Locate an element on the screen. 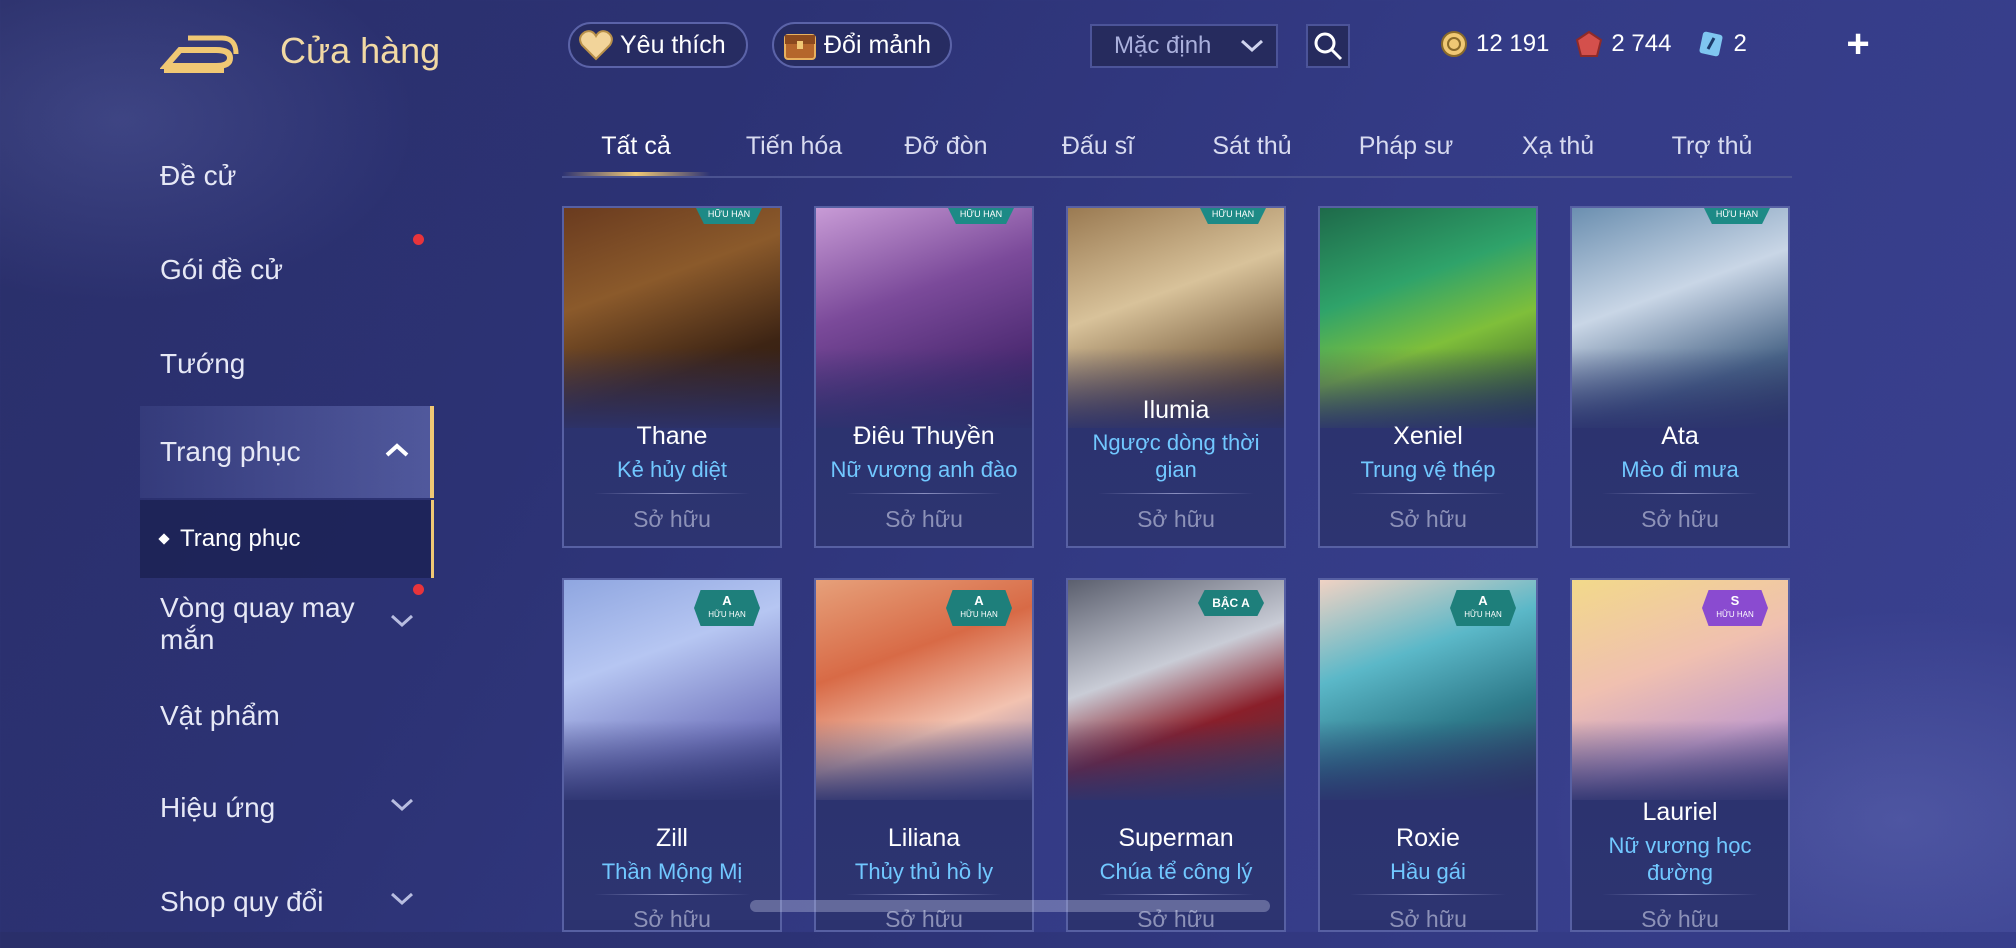 The width and height of the screenshot is (2016, 948). skin-card: A HỮU HẠN Liliana Thủy thủ hồ ly Sở hữu is located at coordinates (924, 755).